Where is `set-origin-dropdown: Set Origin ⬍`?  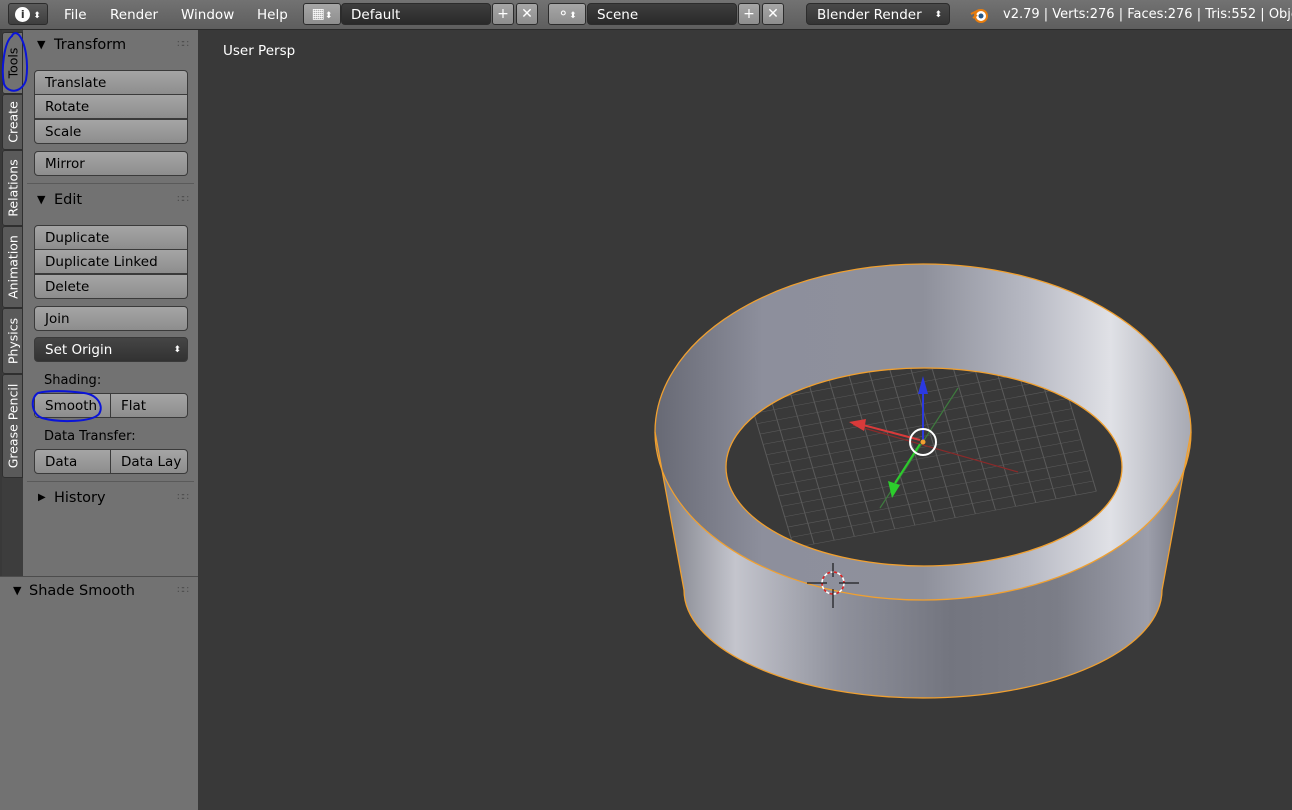 set-origin-dropdown: Set Origin ⬍ is located at coordinates (111, 349).